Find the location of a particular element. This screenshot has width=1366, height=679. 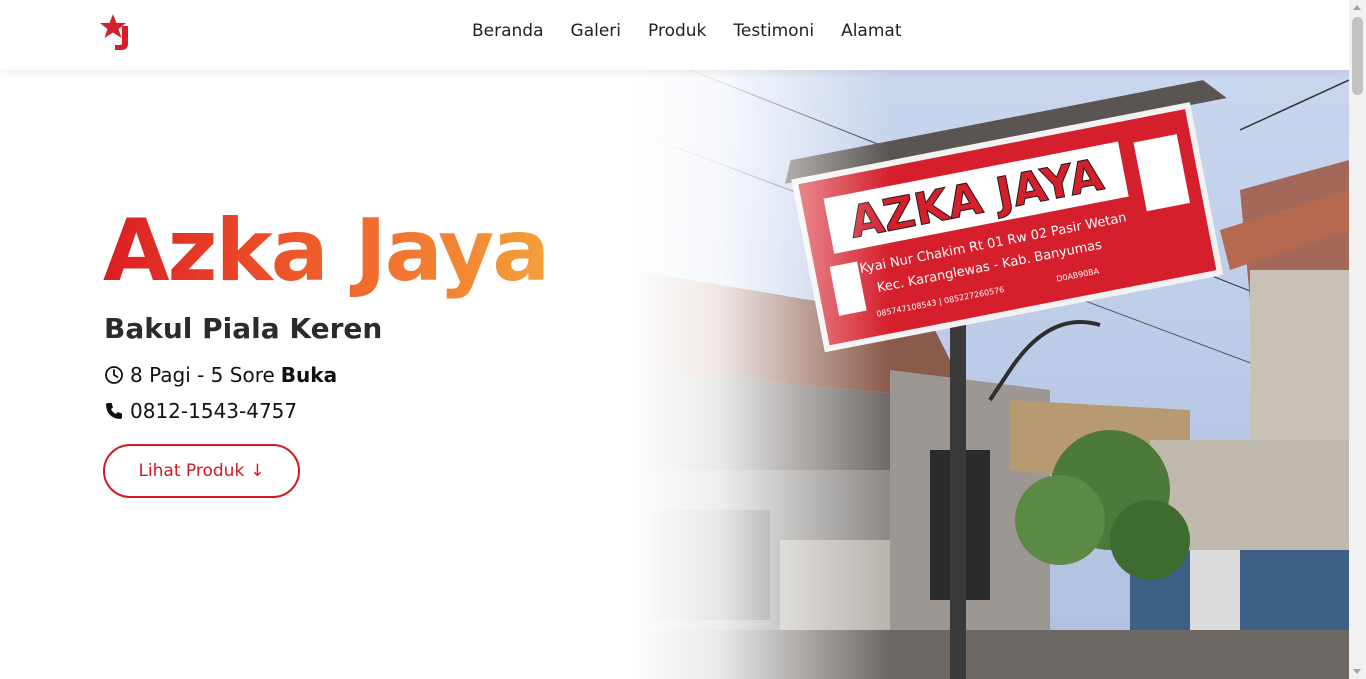

star-j-logo-icon is located at coordinates (117, 32).